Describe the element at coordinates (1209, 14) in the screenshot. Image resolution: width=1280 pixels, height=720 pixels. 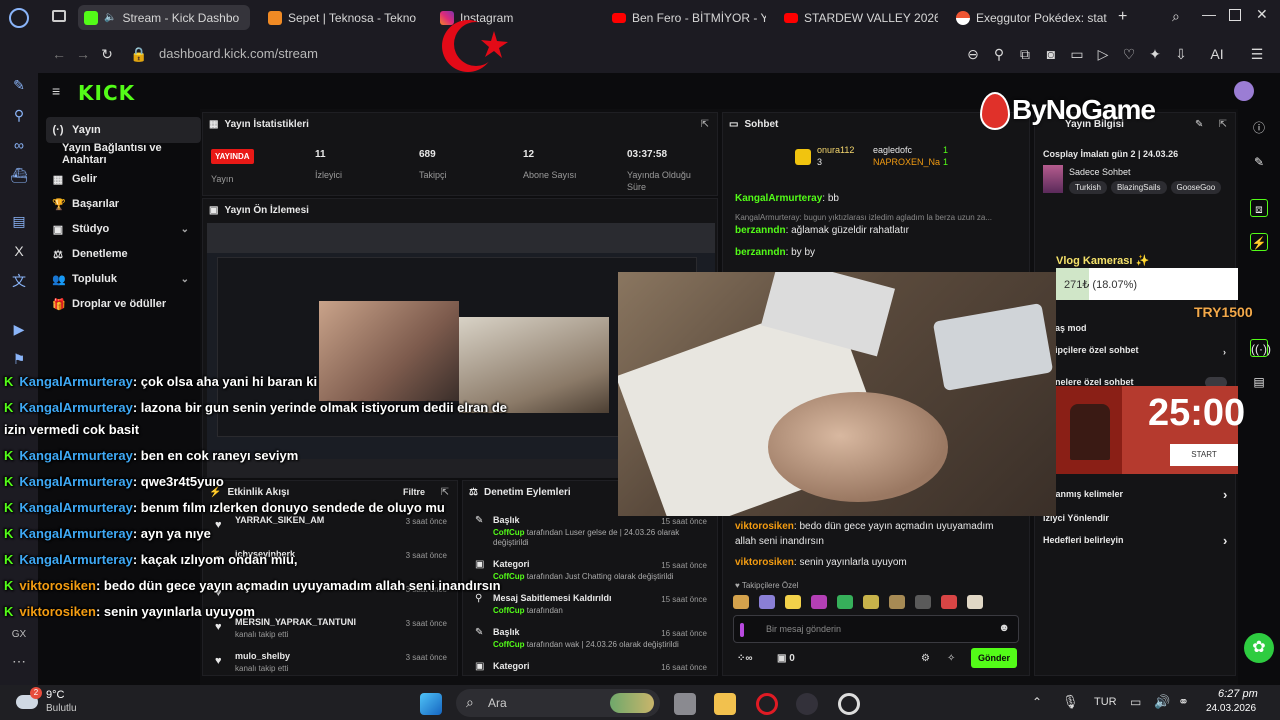
I see `minimize-button: —` at that location.